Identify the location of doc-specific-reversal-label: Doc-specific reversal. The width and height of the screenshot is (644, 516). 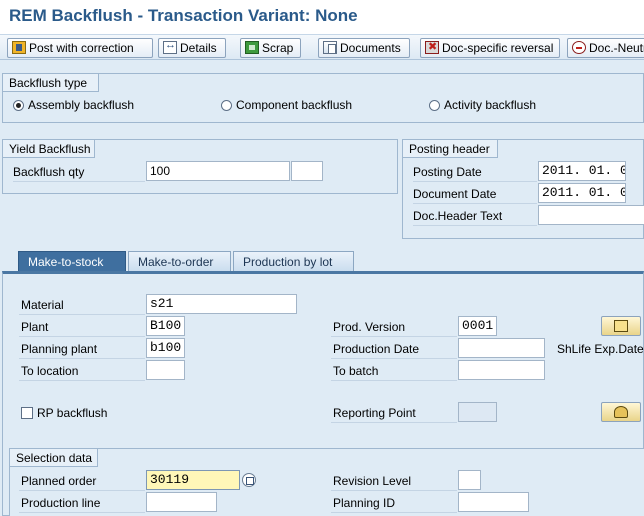
(498, 48).